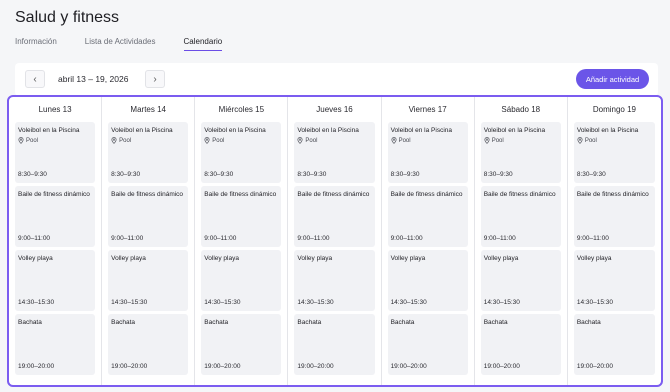  What do you see at coordinates (67, 17) in the screenshot?
I see `page-title: Salud y fitness` at bounding box center [67, 17].